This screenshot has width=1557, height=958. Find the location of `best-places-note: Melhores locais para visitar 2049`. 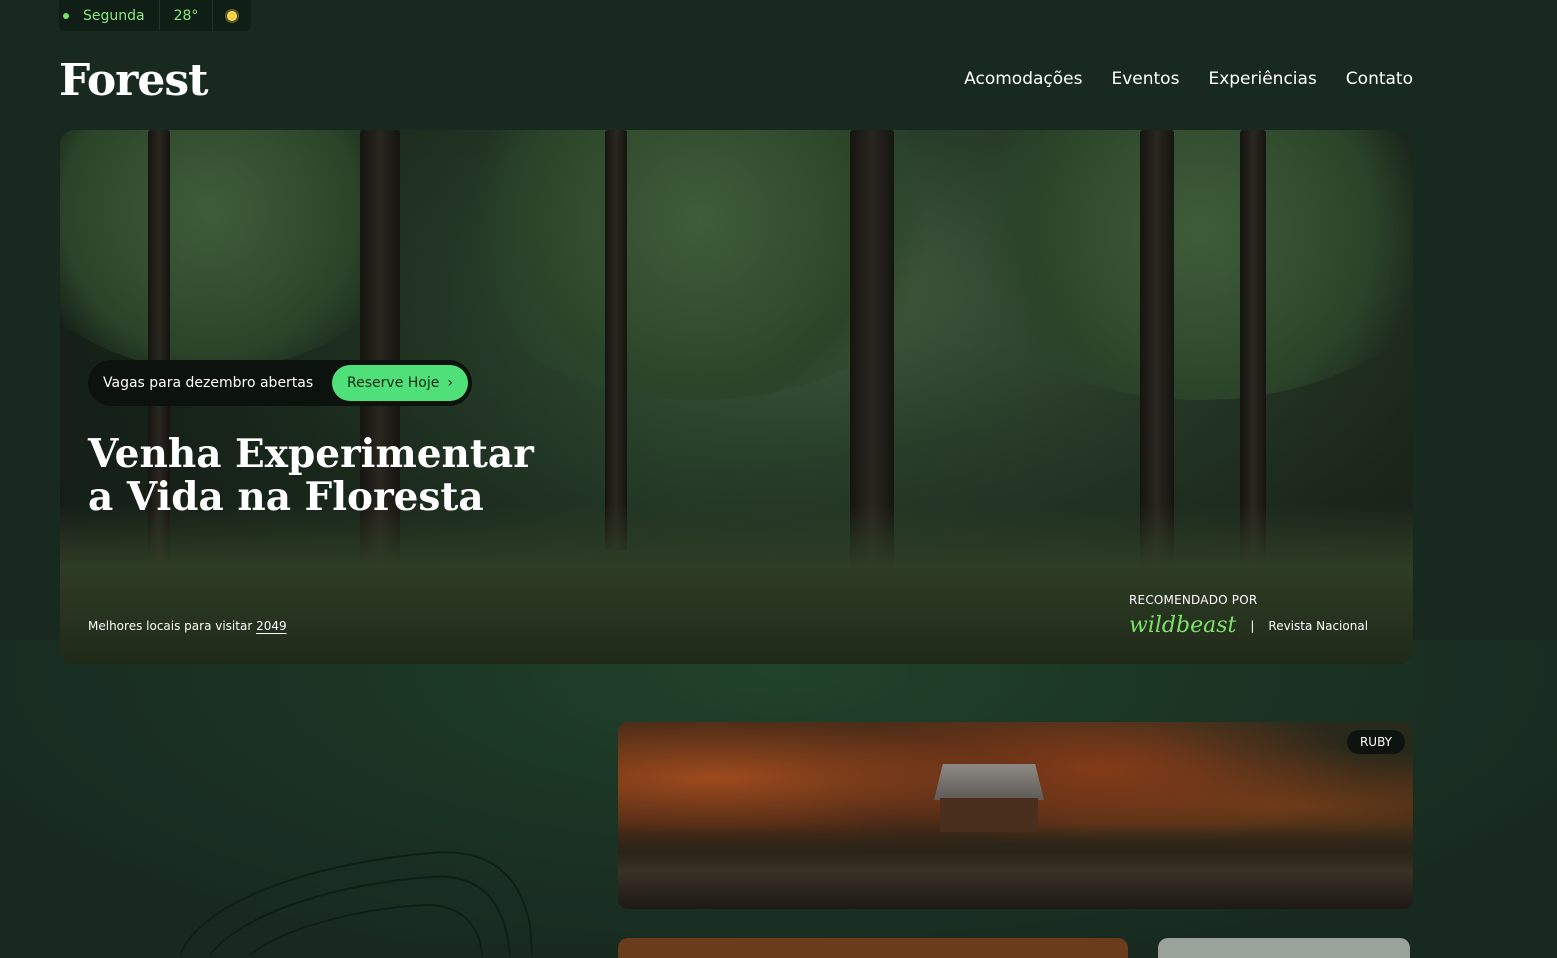

best-places-note: Melhores locais para visitar 2049 is located at coordinates (187, 626).